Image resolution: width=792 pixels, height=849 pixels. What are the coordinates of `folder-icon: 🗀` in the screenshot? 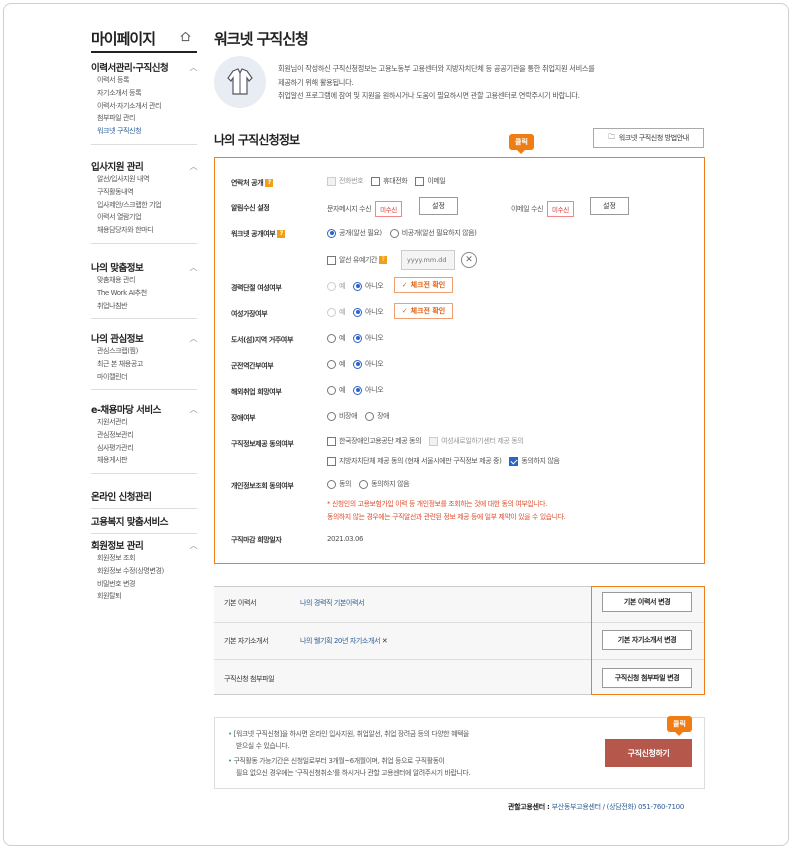 It's located at (611, 136).